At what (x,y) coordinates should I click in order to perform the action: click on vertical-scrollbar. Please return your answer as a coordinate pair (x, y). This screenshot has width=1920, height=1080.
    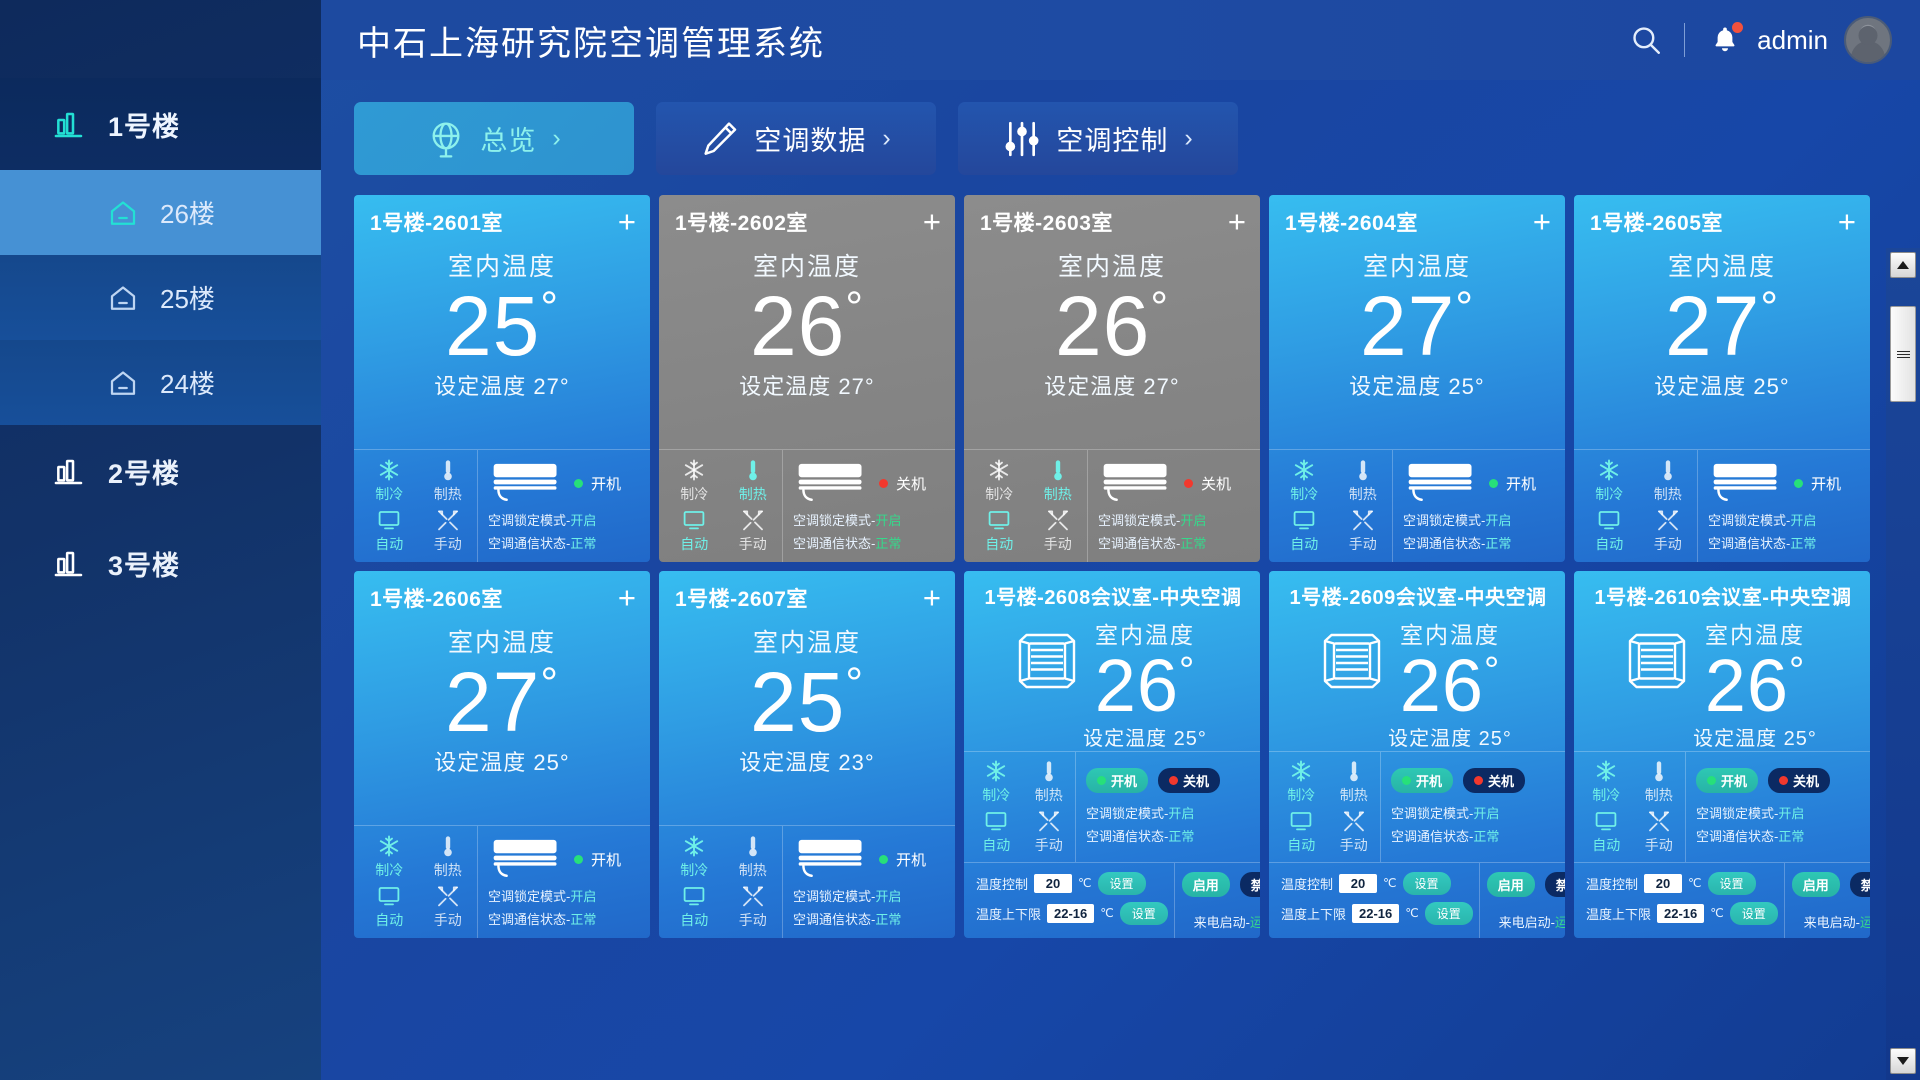
    Looking at the image, I should click on (1903, 664).